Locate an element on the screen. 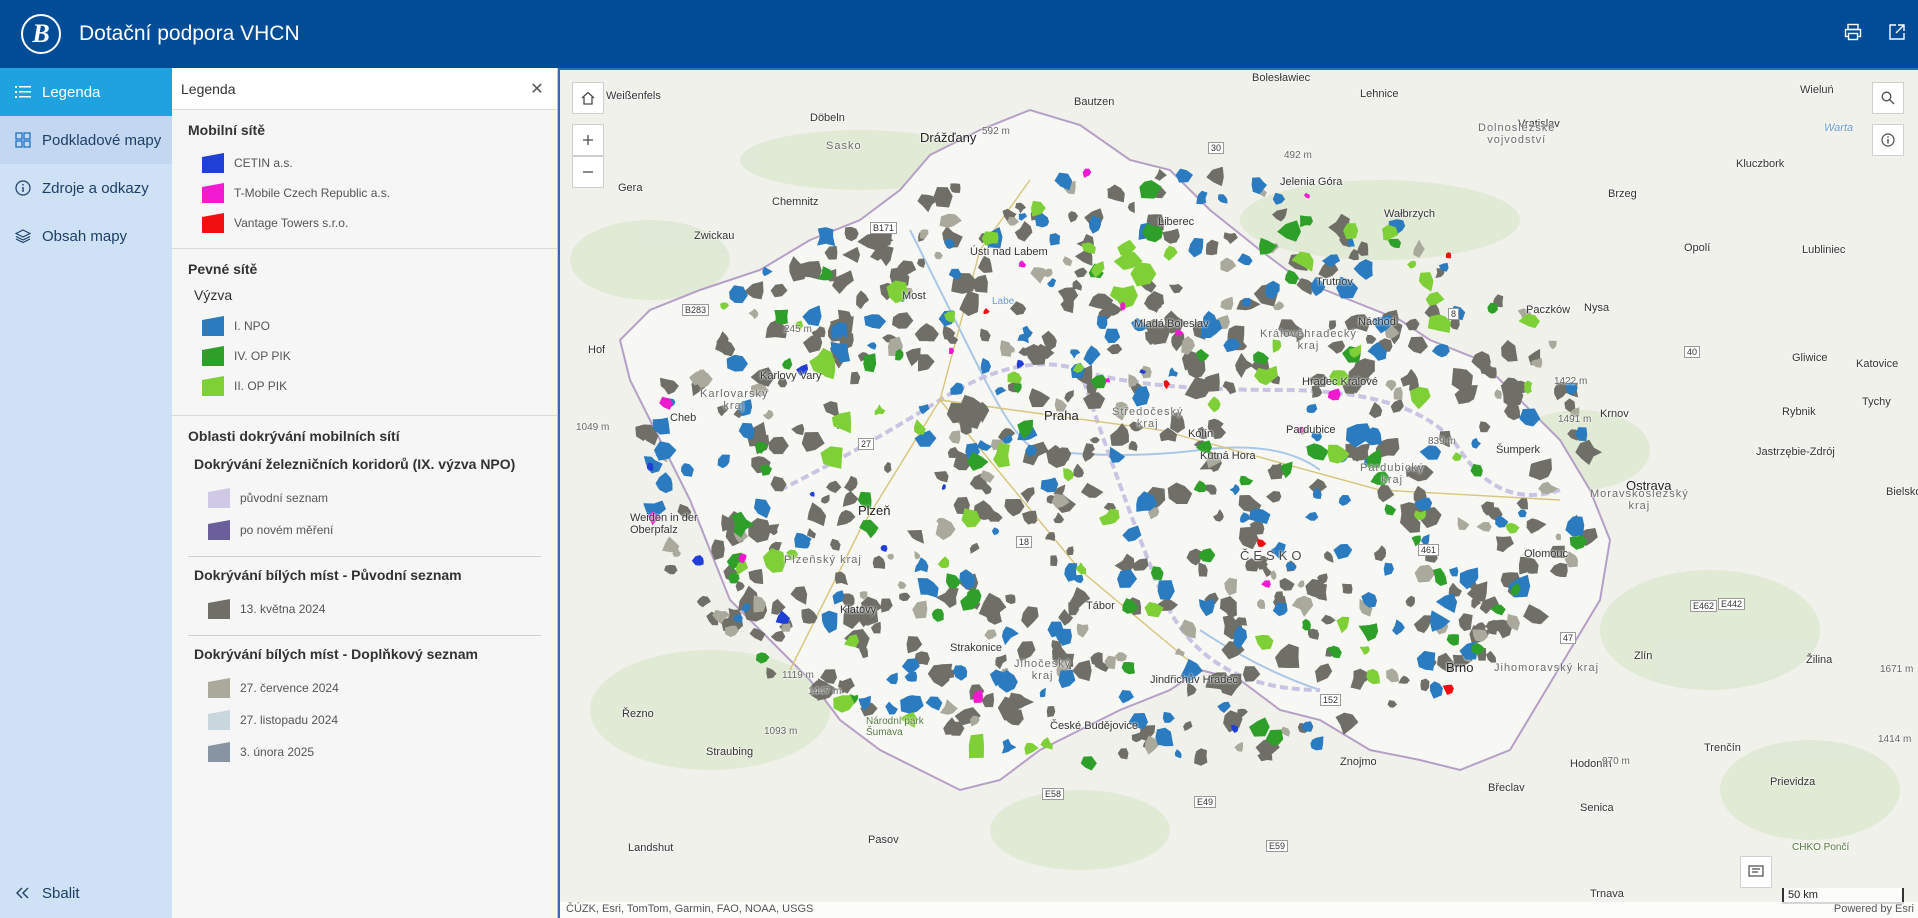 The height and width of the screenshot is (918, 1918). fixed-network-area-op-pik-ii is located at coordinates (976, 746).